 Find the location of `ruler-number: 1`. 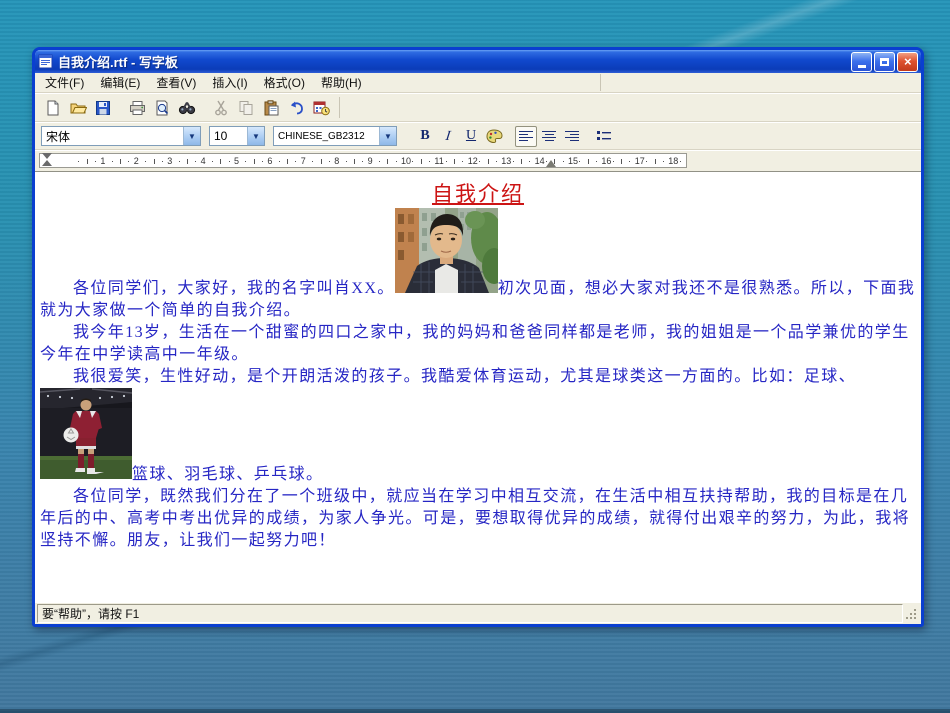

ruler-number: 1 is located at coordinates (103, 161).